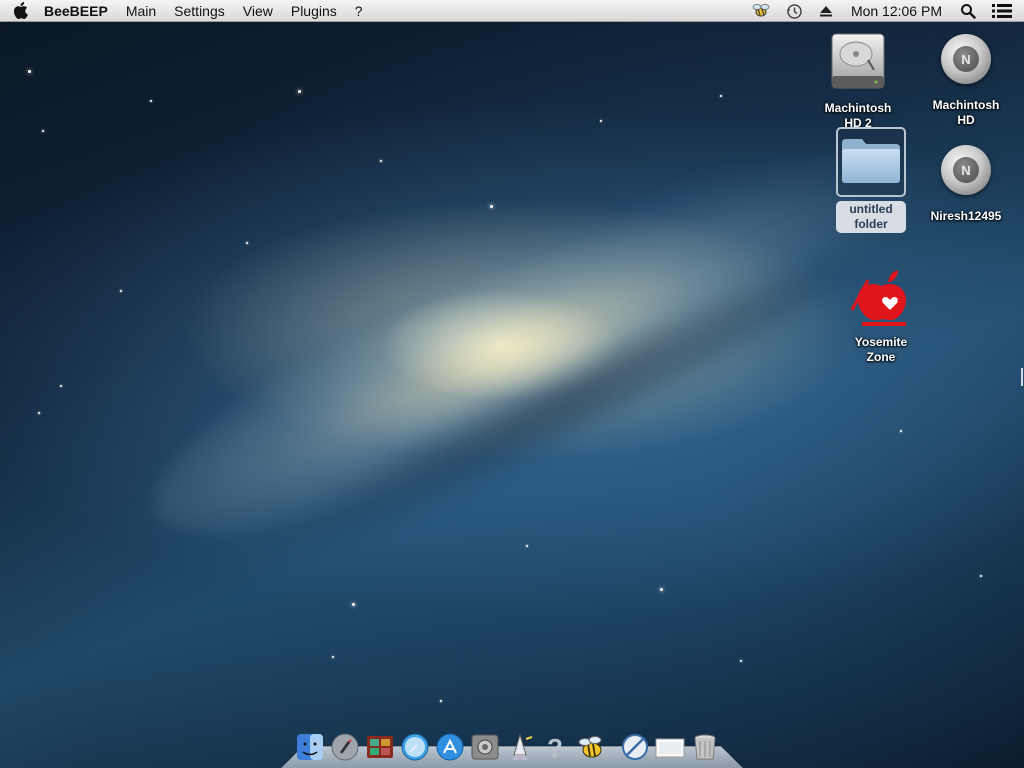 The height and width of the screenshot is (768, 1024). Describe the element at coordinates (345, 747) in the screenshot. I see `launchpad-icon` at that location.